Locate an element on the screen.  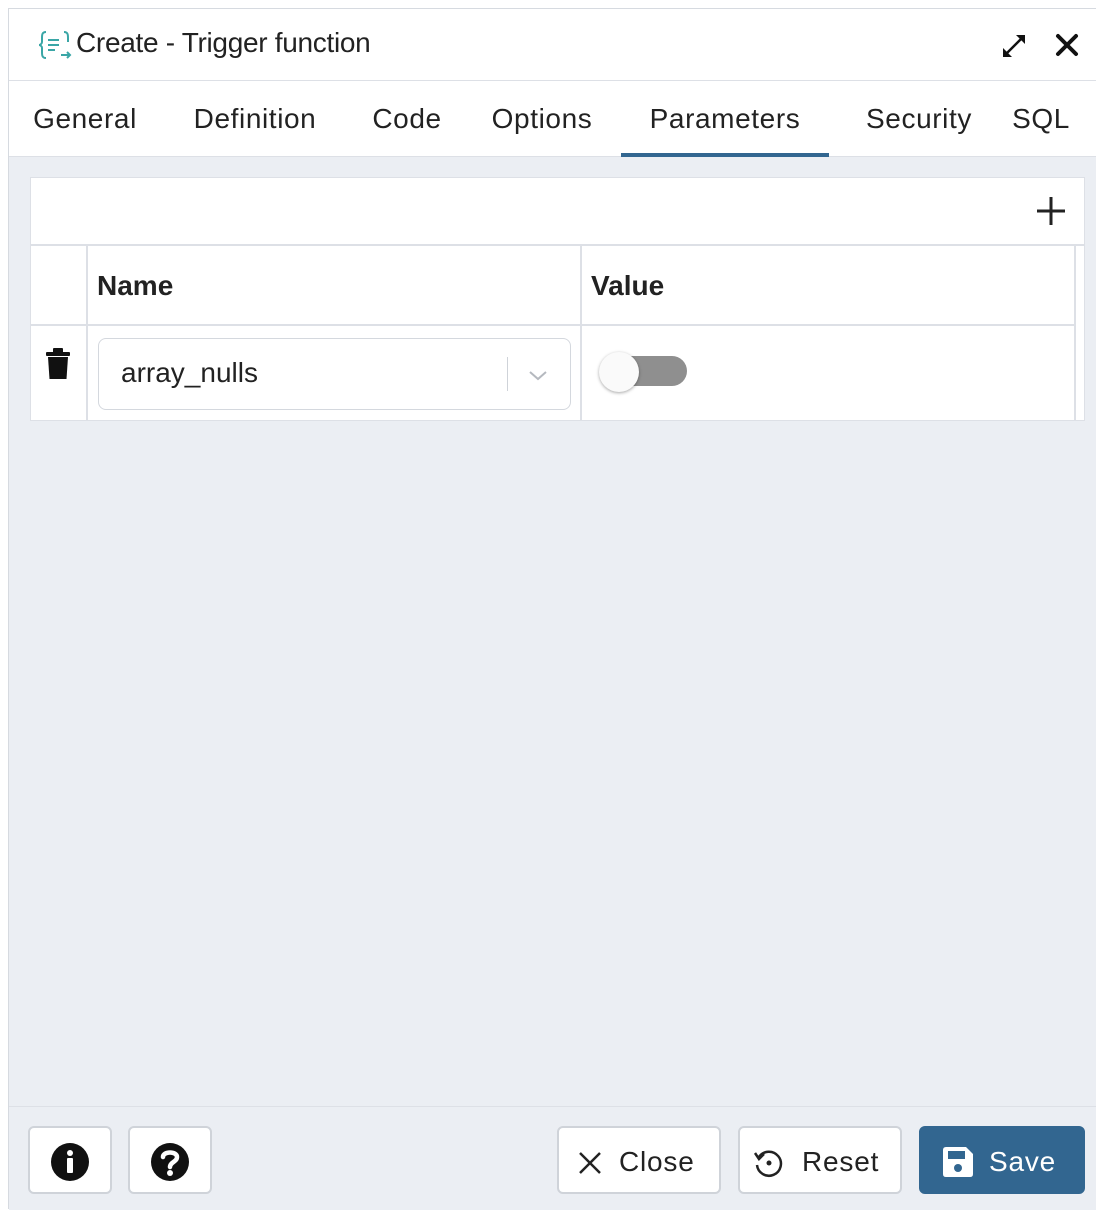
close-icon is located at coordinates (590, 1163).